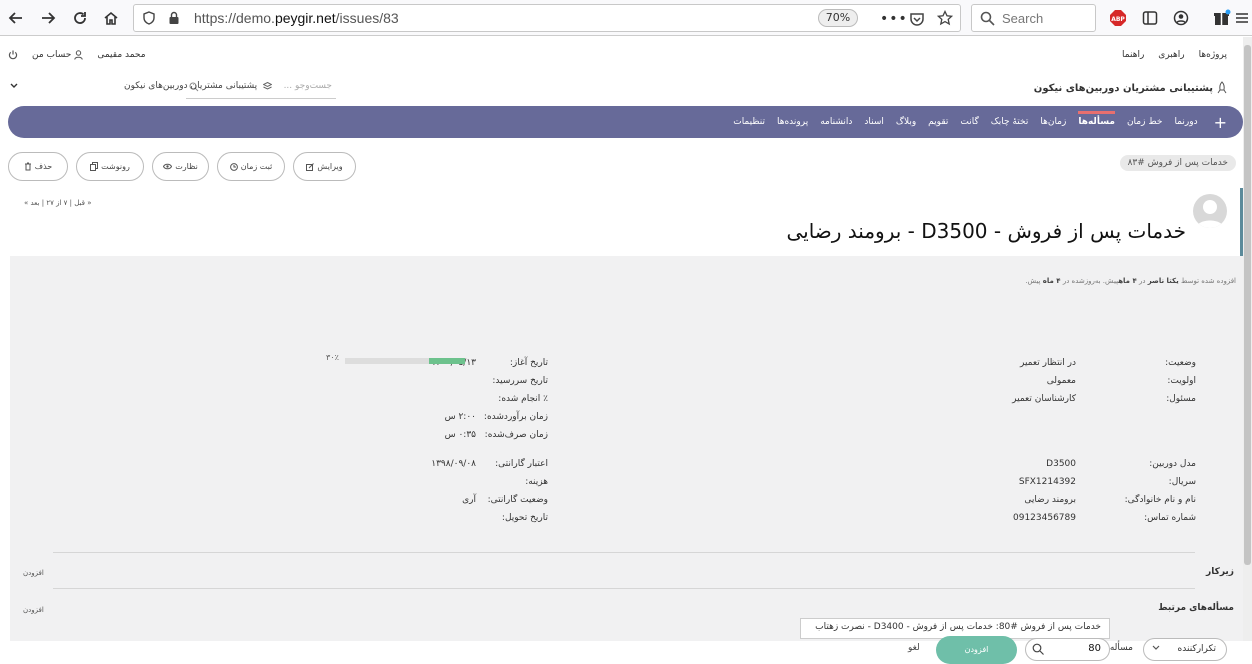 This screenshot has height=664, width=1252. I want to click on watch-label: نظارت, so click(186, 166).